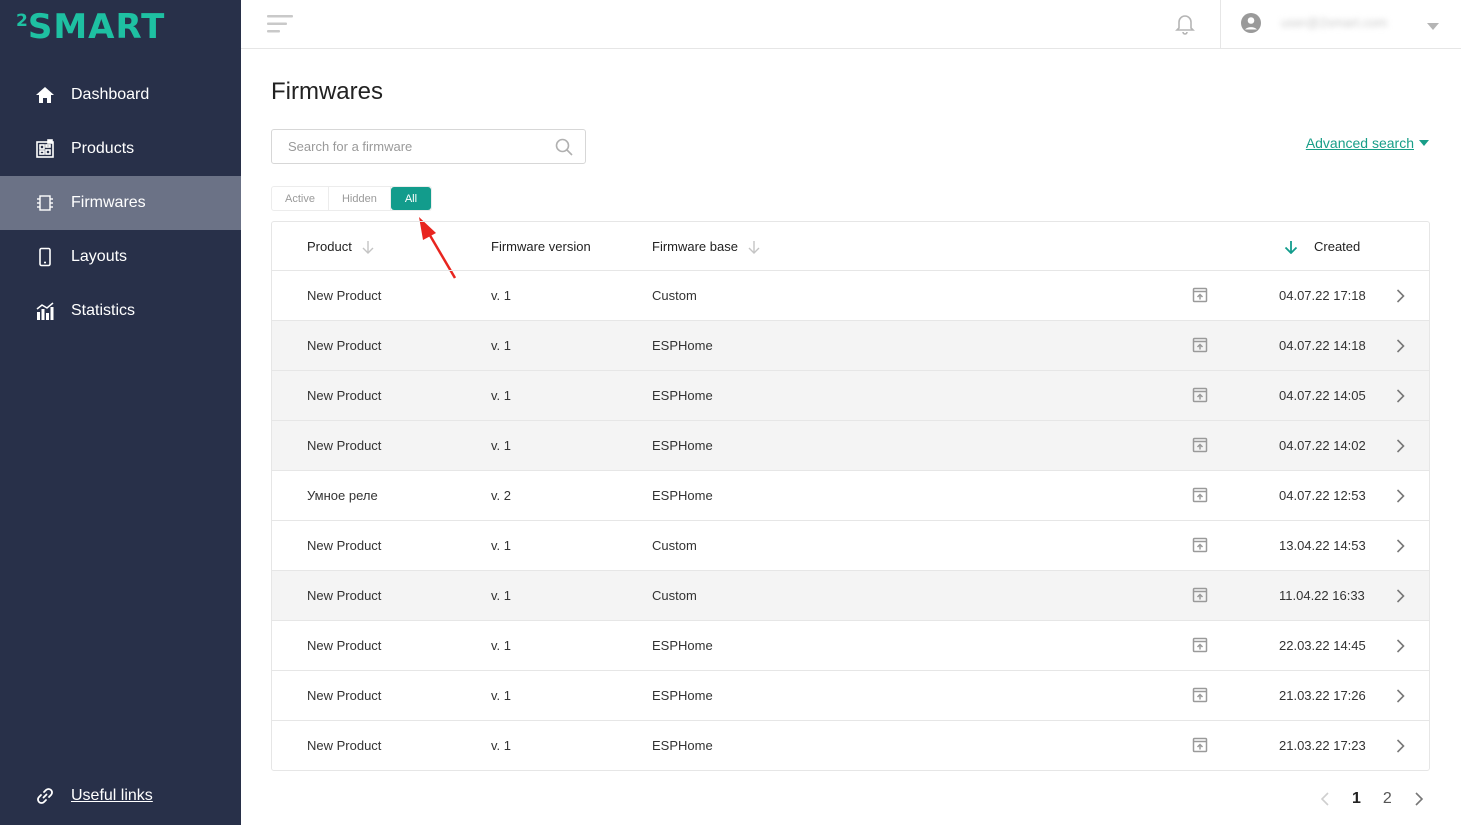 The image size is (1461, 825). Describe the element at coordinates (1185, 24) in the screenshot. I see `bell-icon` at that location.